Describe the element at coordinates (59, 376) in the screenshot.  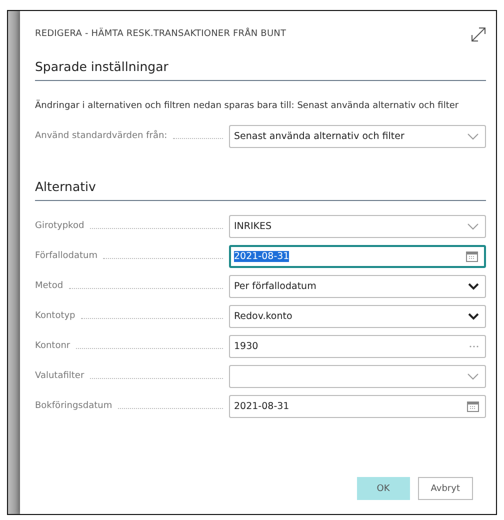
I see `field-label: Valutafilter` at that location.